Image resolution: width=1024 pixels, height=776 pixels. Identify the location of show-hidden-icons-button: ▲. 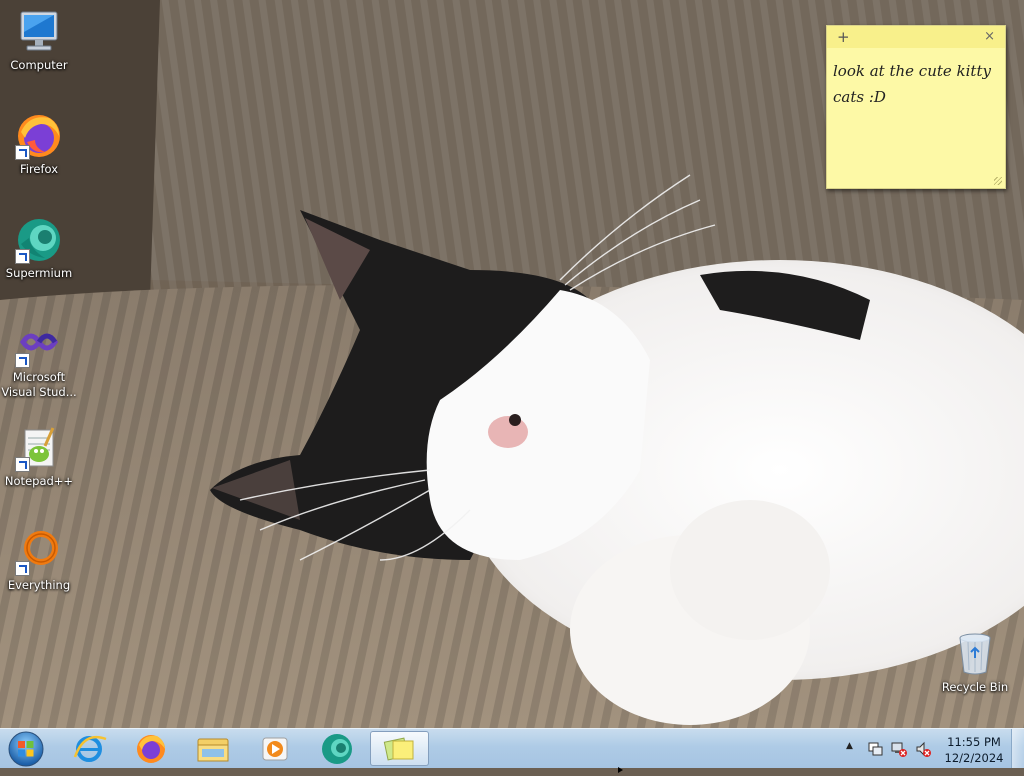
(849, 746).